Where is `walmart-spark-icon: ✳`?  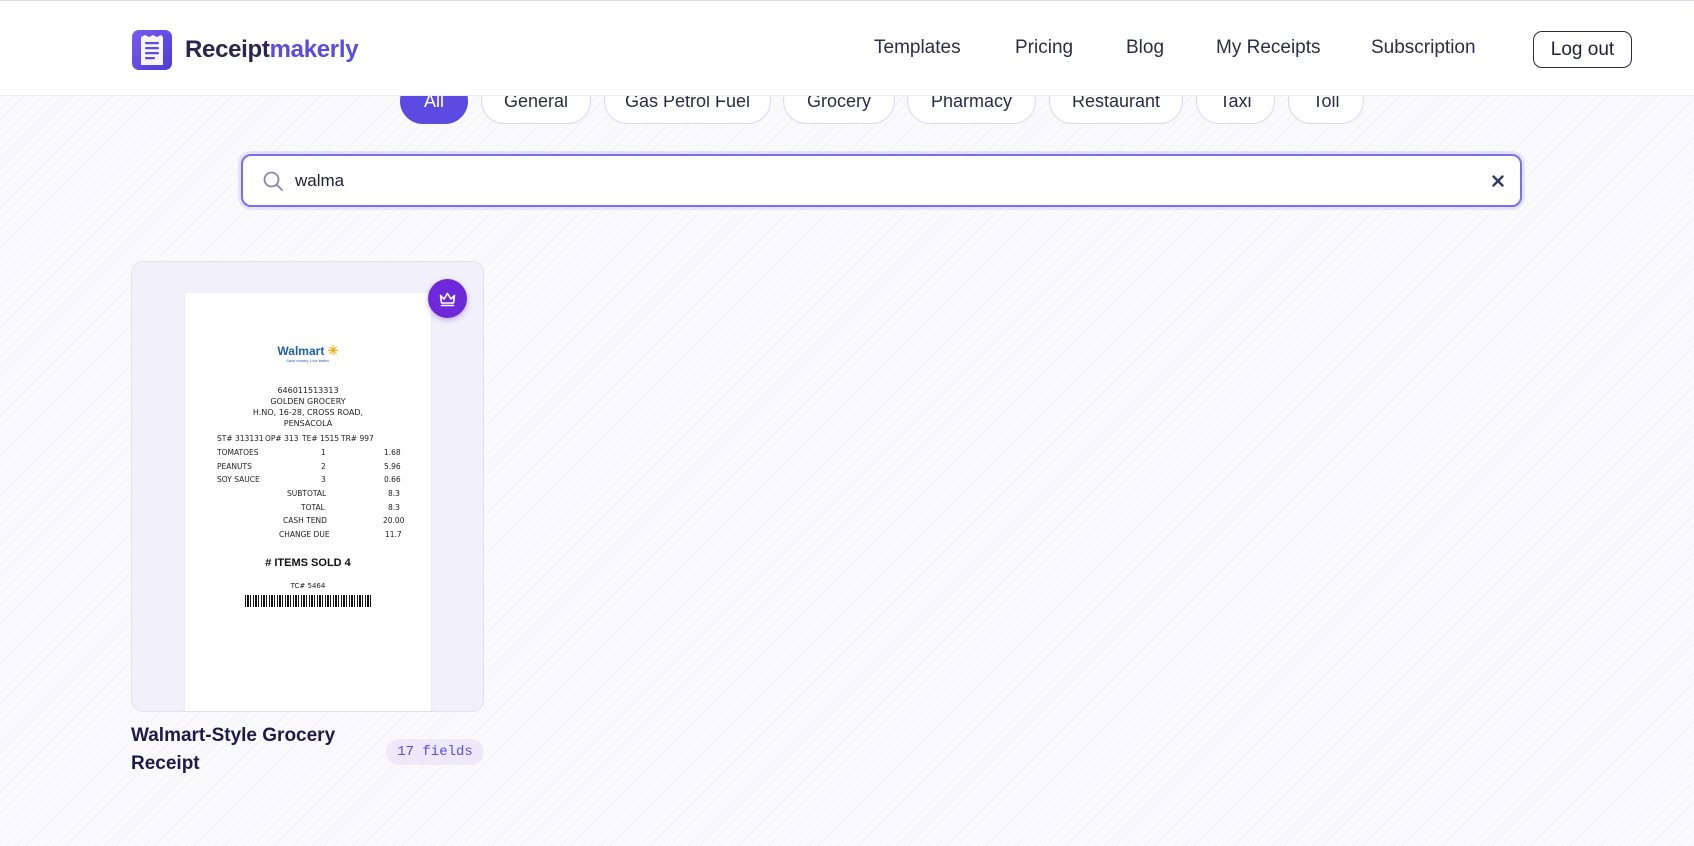 walmart-spark-icon: ✳ is located at coordinates (333, 350).